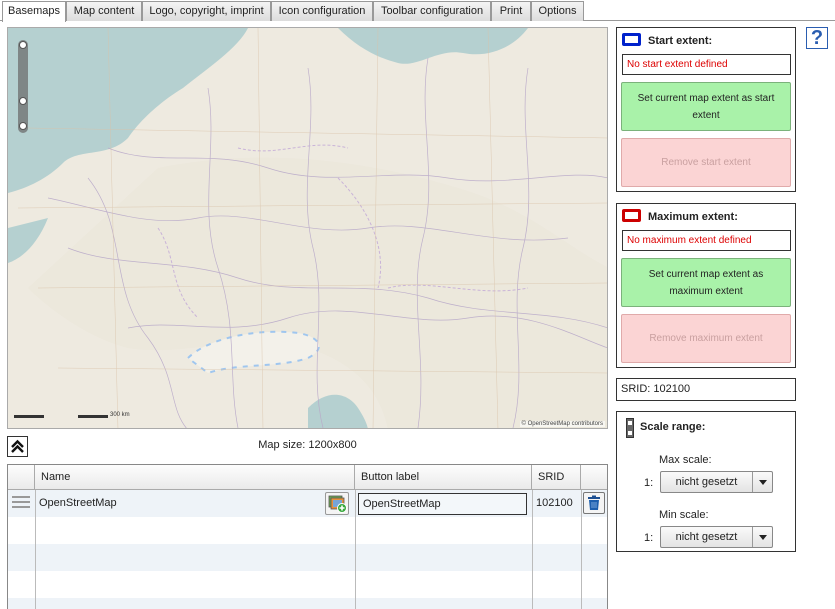  I want to click on button-label-input, so click(442, 504).